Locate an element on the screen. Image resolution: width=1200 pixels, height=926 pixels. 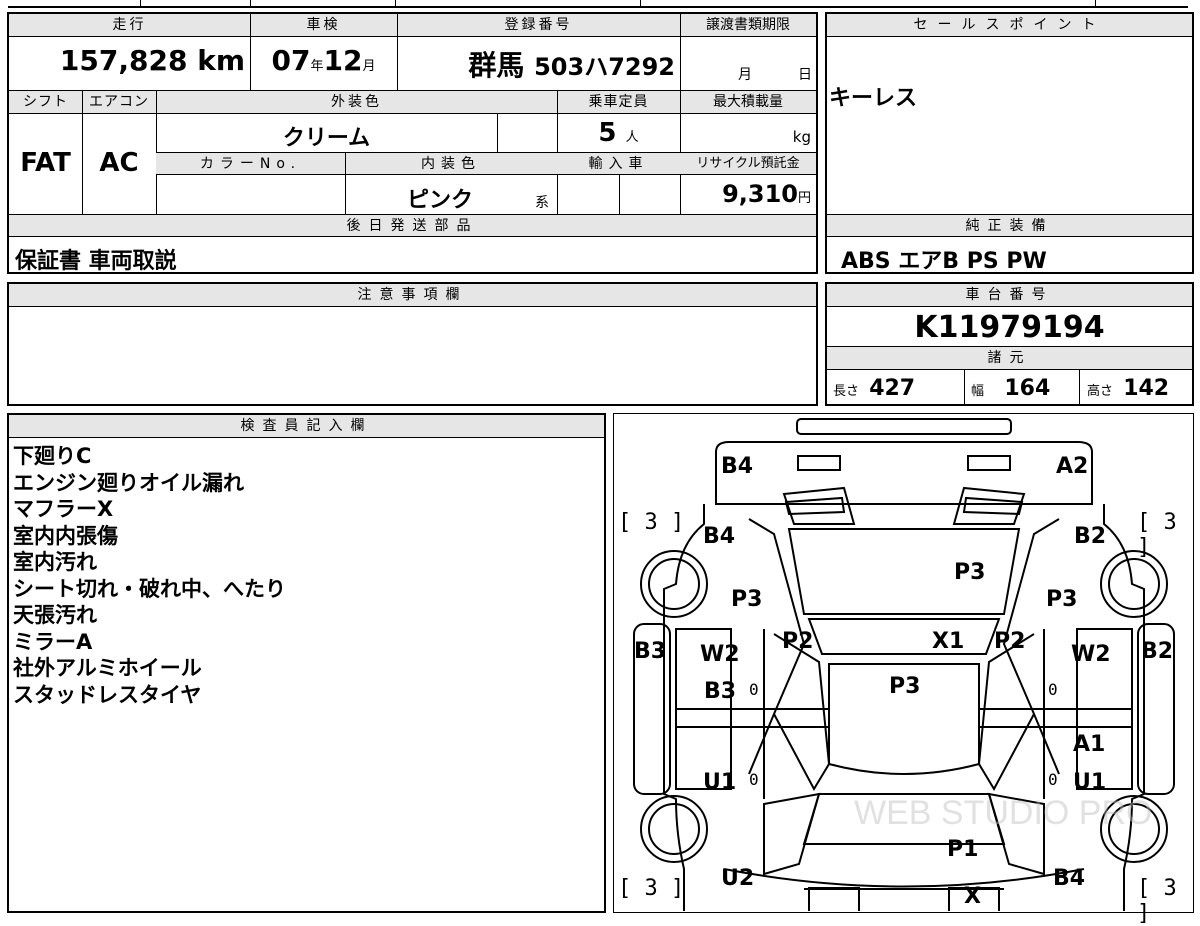
damage-p3-right: P3 is located at coordinates (1062, 599).